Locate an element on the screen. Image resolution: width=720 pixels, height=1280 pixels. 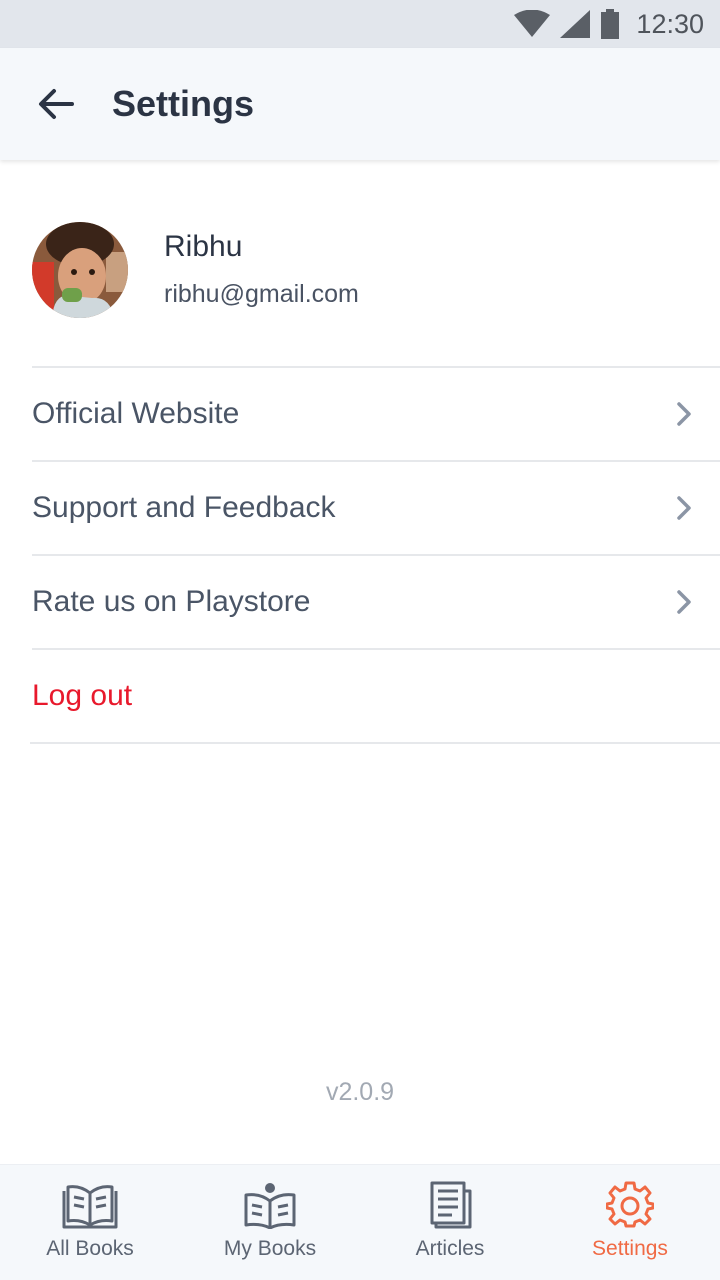
status-bar: 12:30 is located at coordinates (360, 24).